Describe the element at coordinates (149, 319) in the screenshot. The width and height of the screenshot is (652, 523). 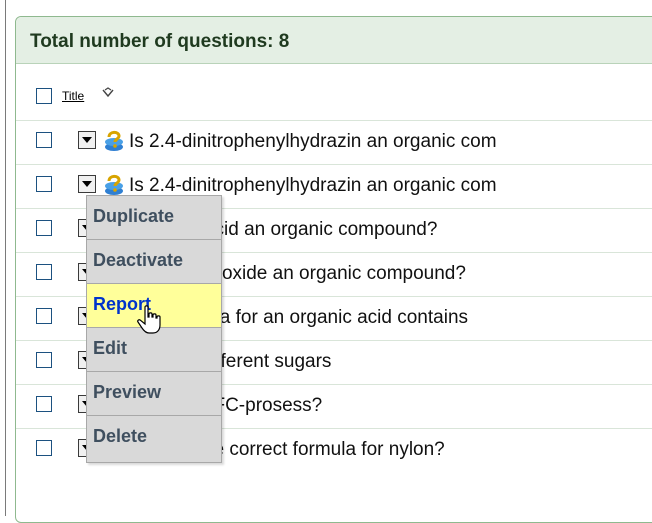
I see `hand-cursor-icon` at that location.